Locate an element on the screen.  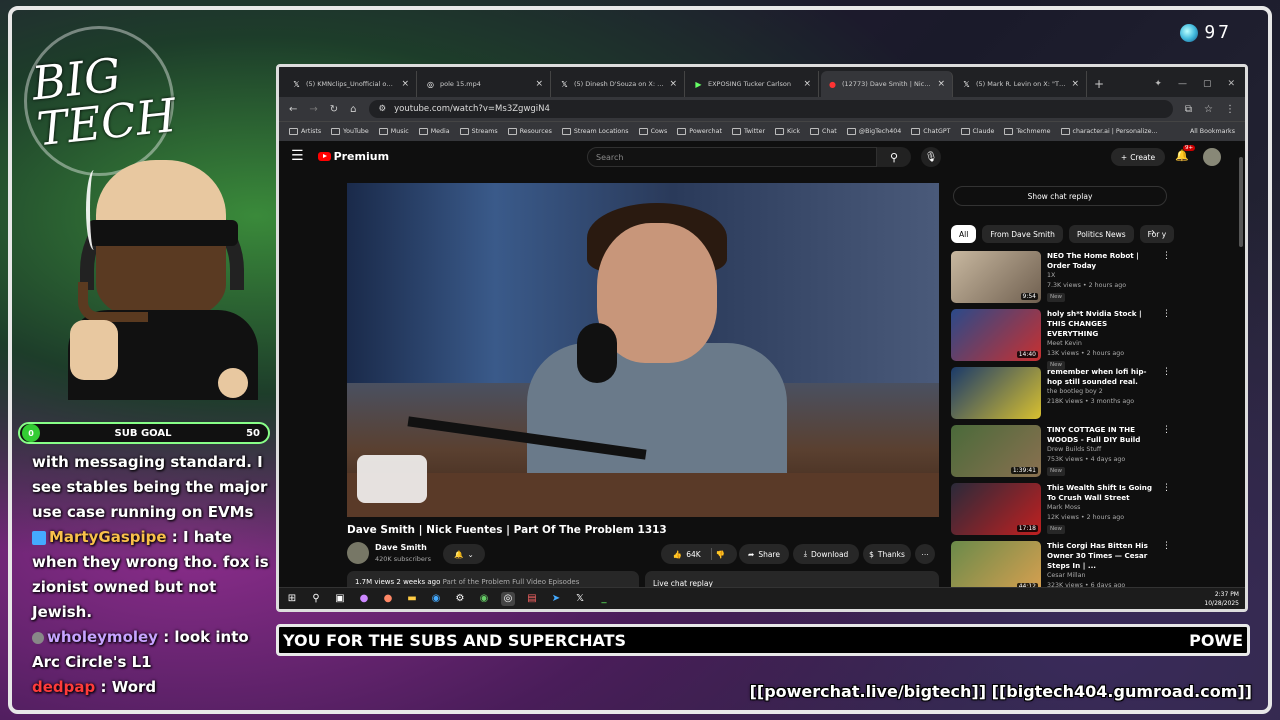
reload-icon: ↻ is located at coordinates (334, 109).